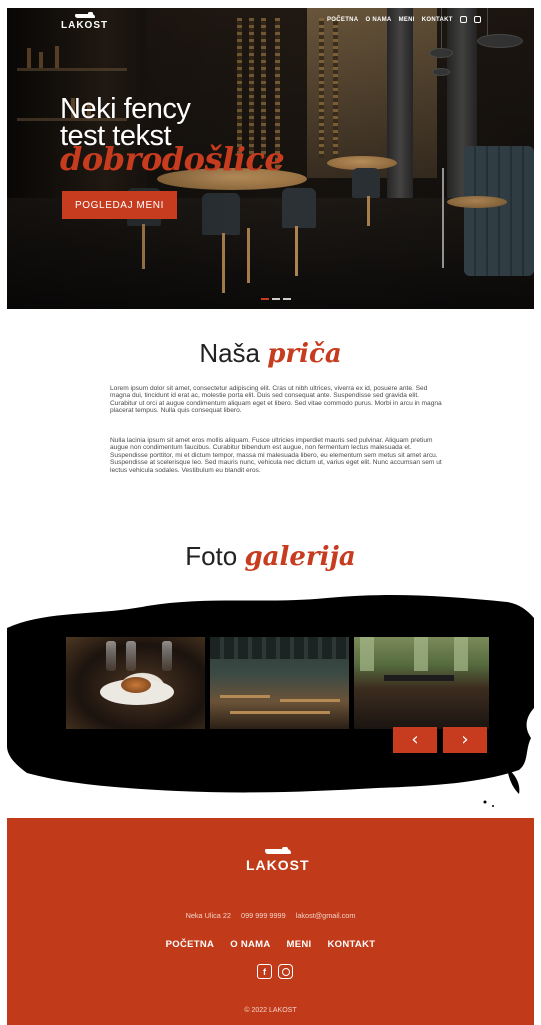  I want to click on header-nav: POČETNA O NAMA MENI KONTAKT, so click(404, 19).